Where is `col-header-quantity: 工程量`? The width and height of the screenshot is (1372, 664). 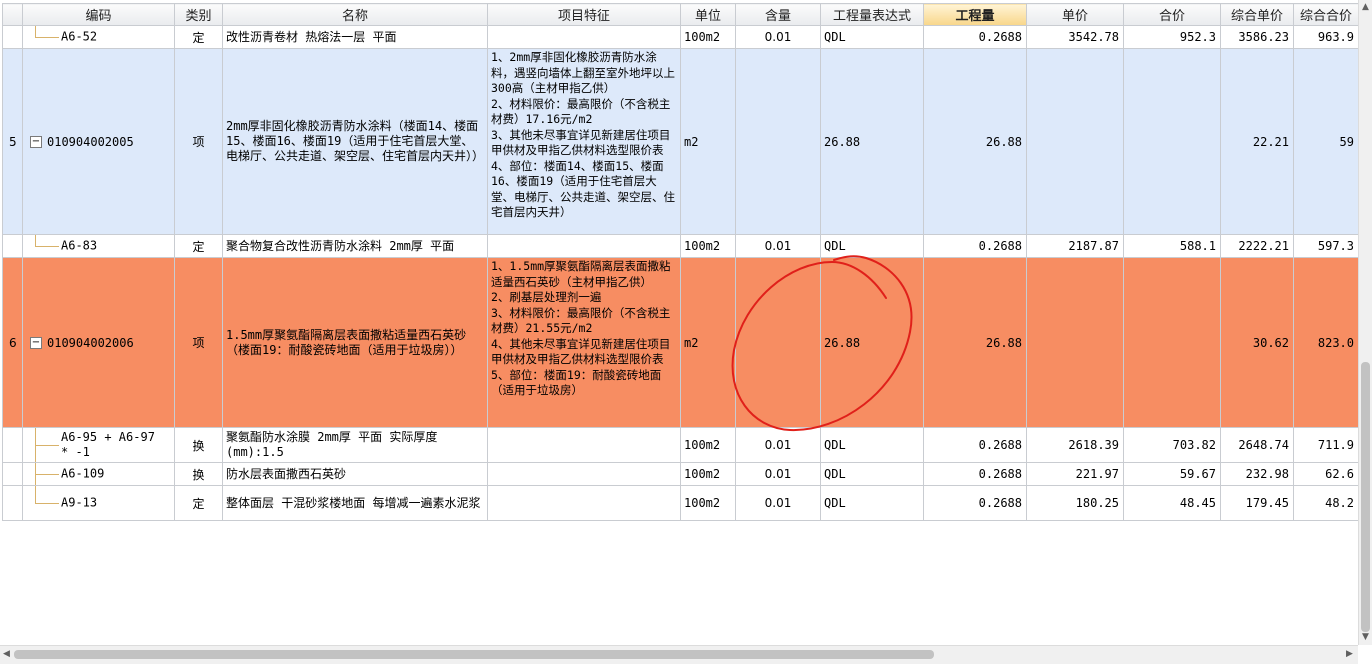 col-header-quantity: 工程量 is located at coordinates (975, 14).